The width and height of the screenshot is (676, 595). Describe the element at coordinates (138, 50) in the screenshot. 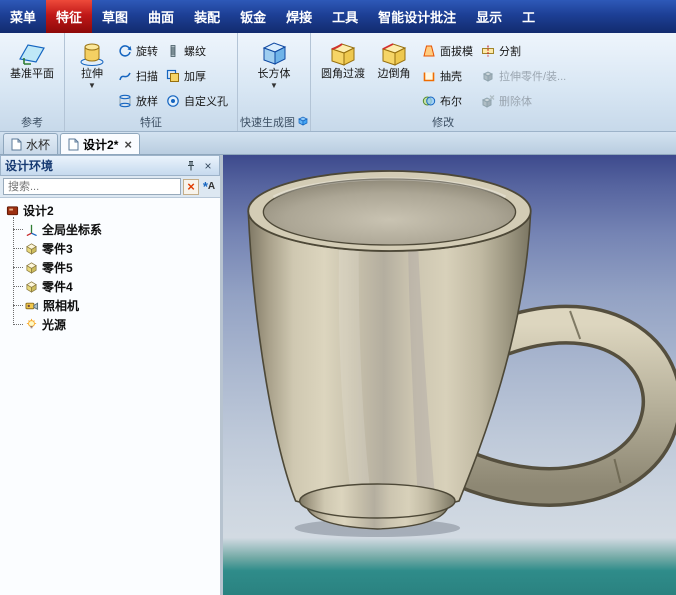

I see `revolve-button: 旋转` at that location.